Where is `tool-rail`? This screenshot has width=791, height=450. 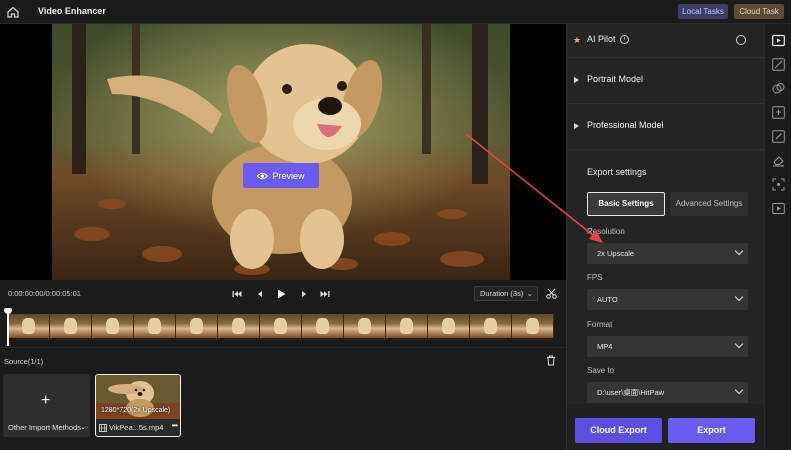
tool-rail is located at coordinates (777, 237).